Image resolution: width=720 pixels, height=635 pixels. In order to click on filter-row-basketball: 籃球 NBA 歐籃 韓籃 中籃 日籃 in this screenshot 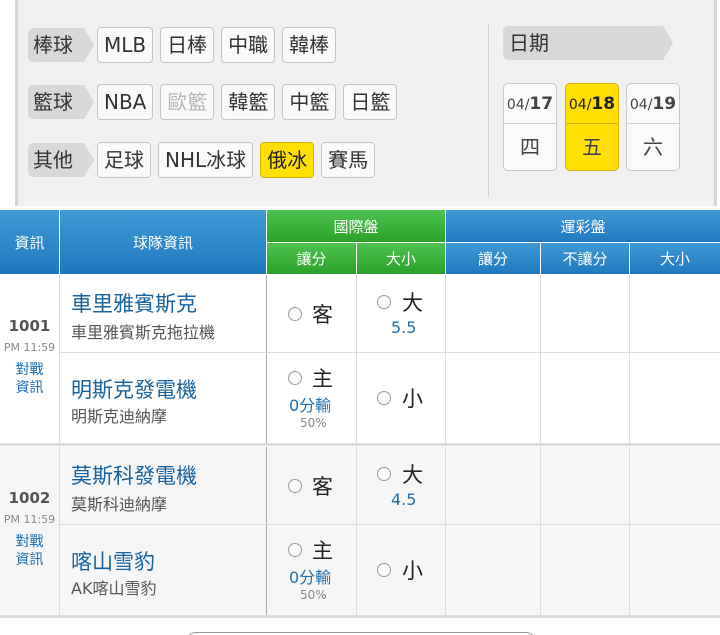, I will do `click(213, 102)`.